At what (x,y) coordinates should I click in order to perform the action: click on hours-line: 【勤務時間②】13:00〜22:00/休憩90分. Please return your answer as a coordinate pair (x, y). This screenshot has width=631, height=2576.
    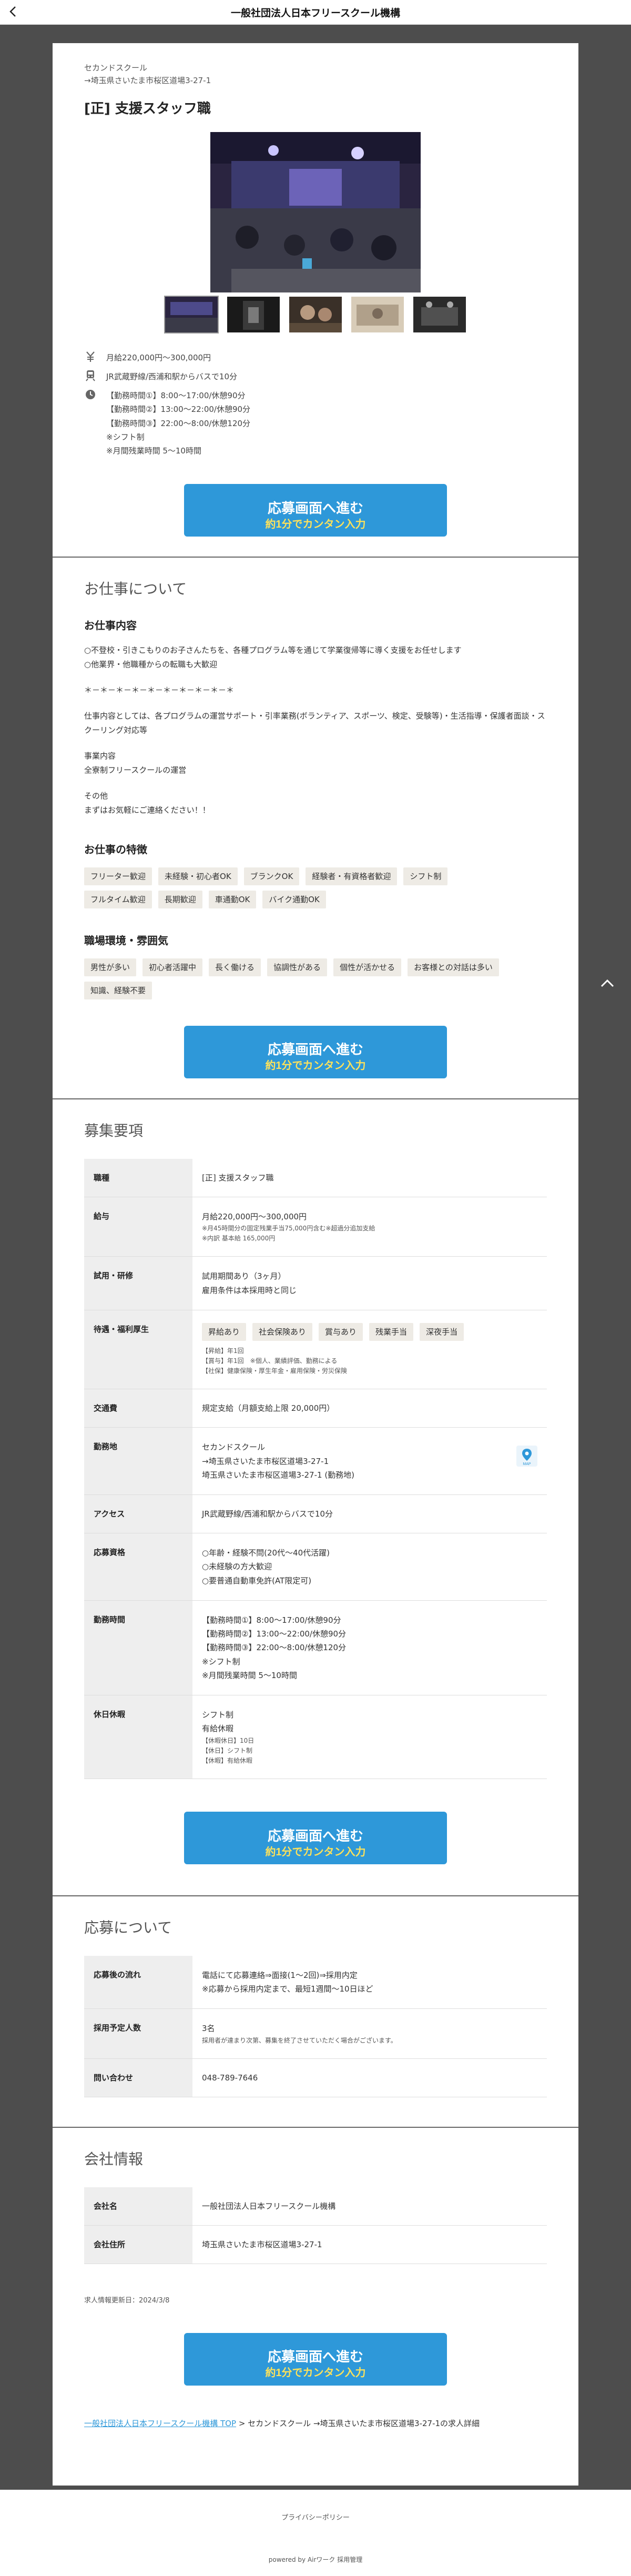
    Looking at the image, I should click on (274, 1634).